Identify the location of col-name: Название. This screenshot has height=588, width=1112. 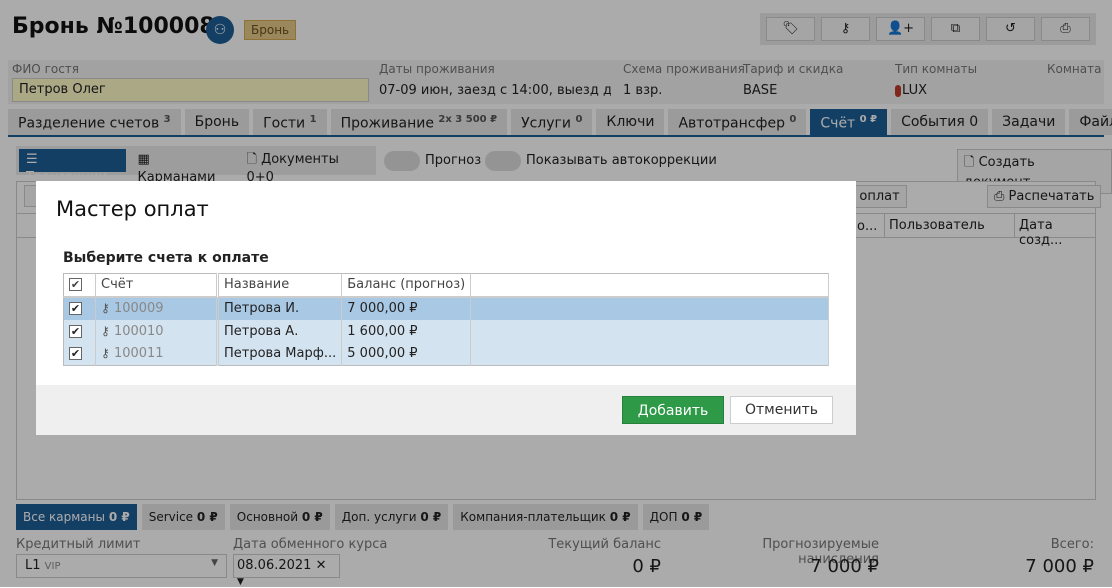
(280, 285).